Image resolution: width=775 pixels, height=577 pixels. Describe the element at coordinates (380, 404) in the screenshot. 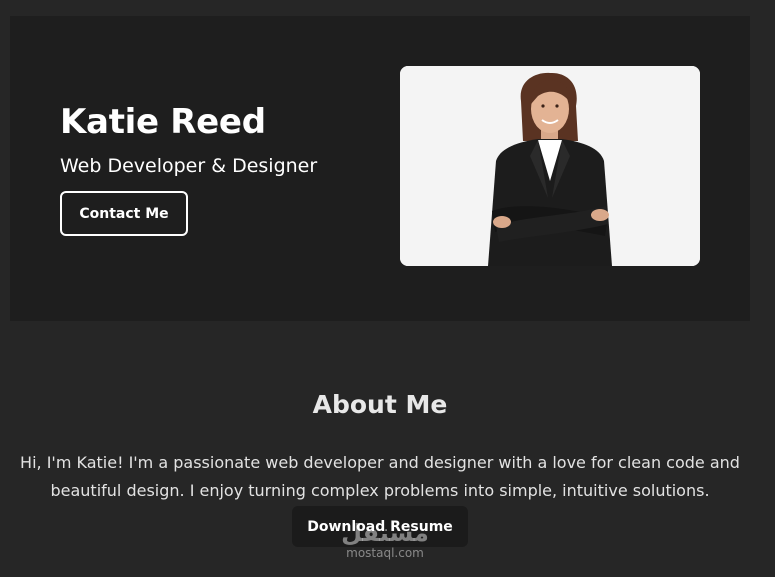

I see `about-title: About Me` at that location.